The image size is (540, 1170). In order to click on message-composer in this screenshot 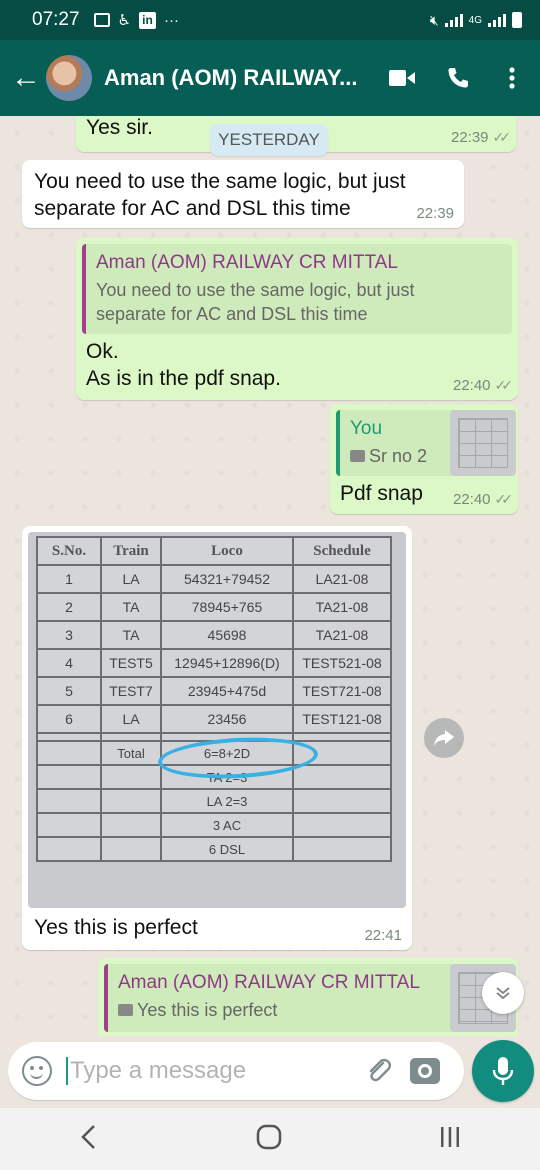, I will do `click(236, 1071)`.